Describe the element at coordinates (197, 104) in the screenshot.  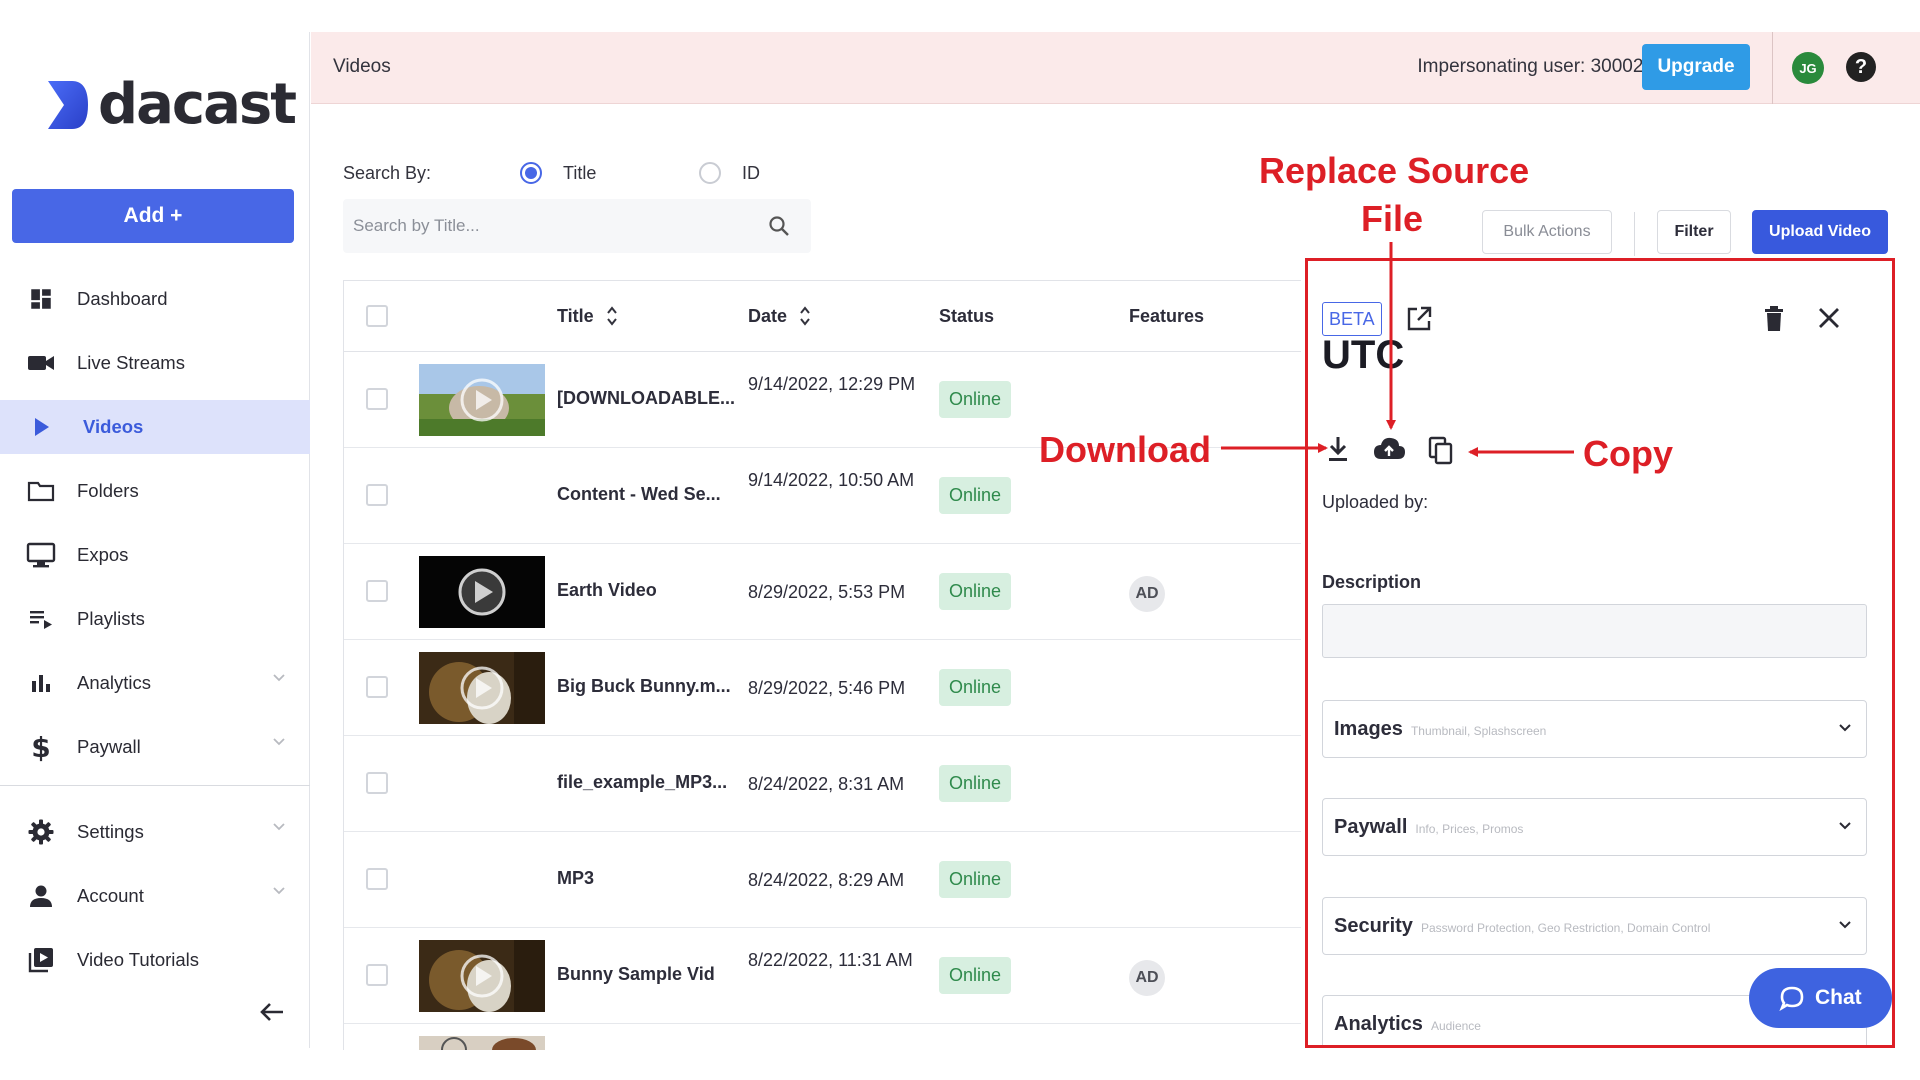
I see `logo-wordmark: dacast` at that location.